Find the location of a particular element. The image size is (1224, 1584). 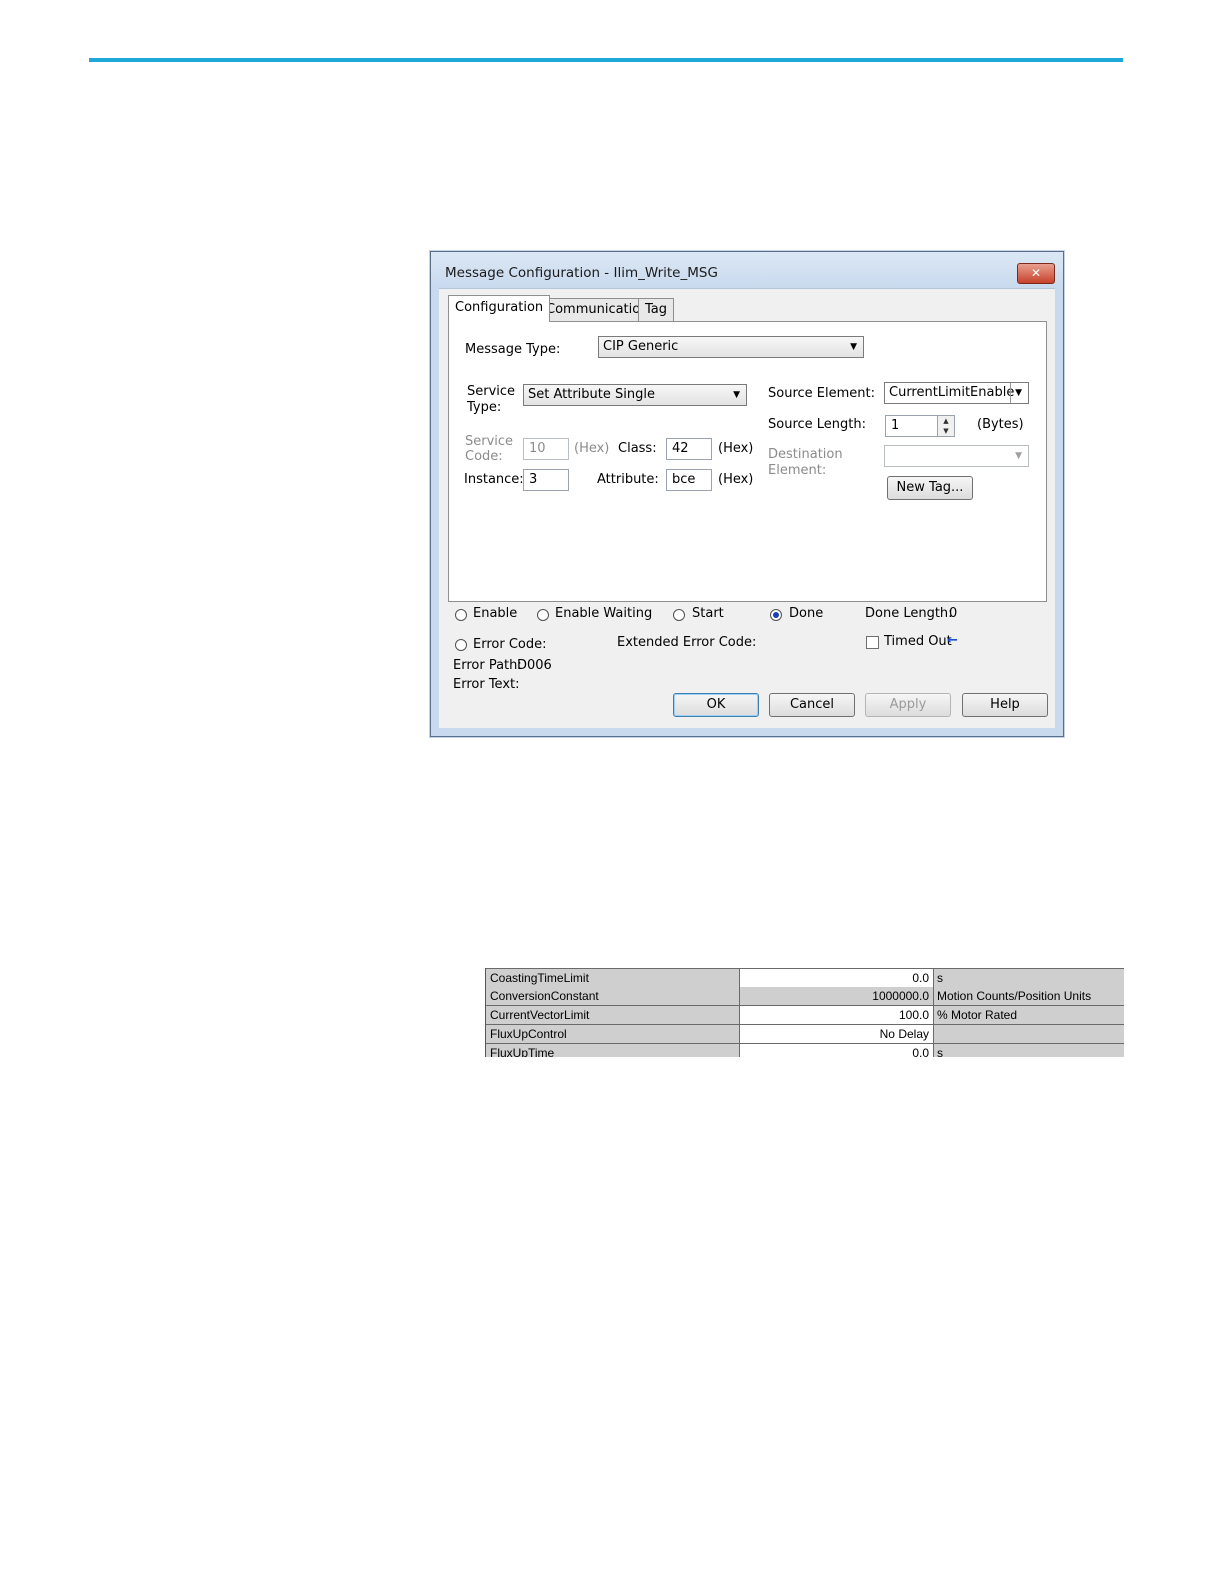

class-field: 42 is located at coordinates (689, 449).